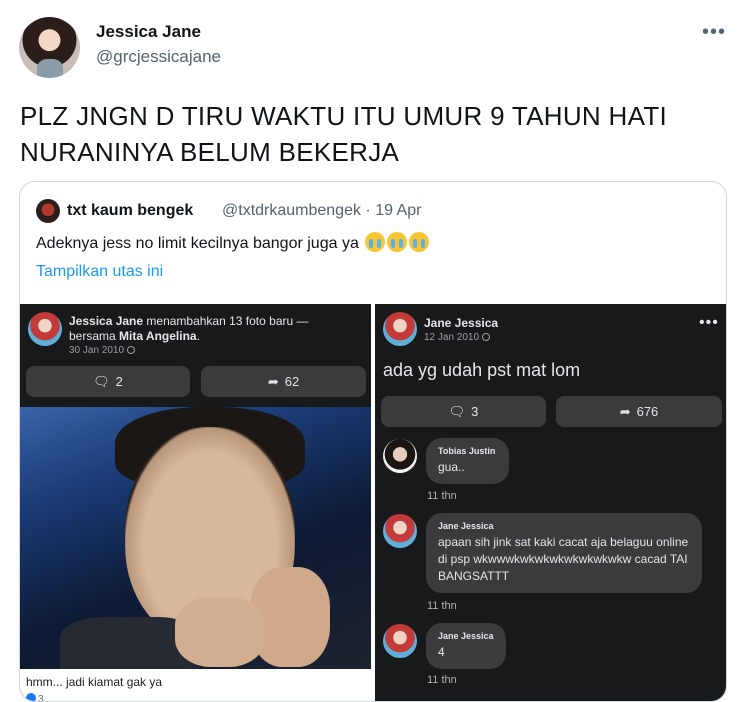 The height and width of the screenshot is (702, 747). Describe the element at coordinates (441, 652) in the screenshot. I see `comment-text: 4` at that location.